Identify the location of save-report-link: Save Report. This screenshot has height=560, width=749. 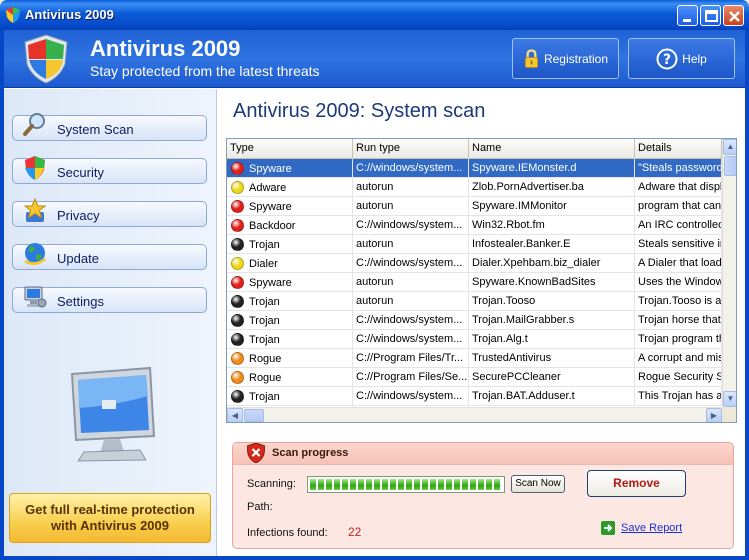
(641, 528).